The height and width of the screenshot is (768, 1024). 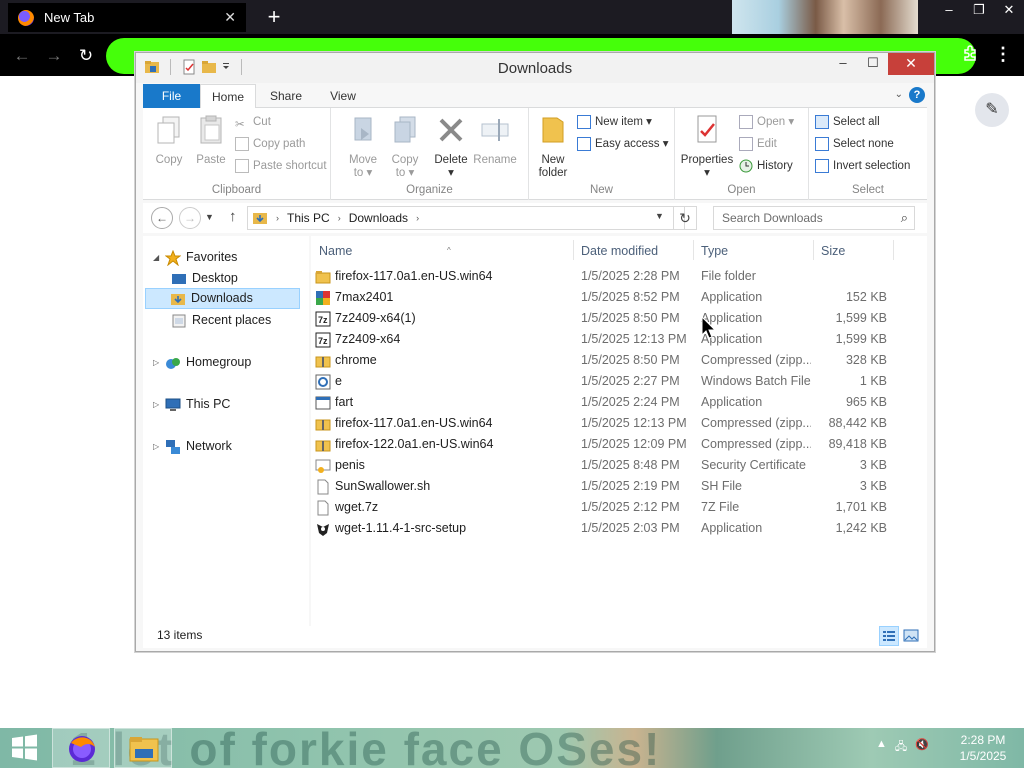 I want to click on taskbar-firefox, so click(x=81, y=748).